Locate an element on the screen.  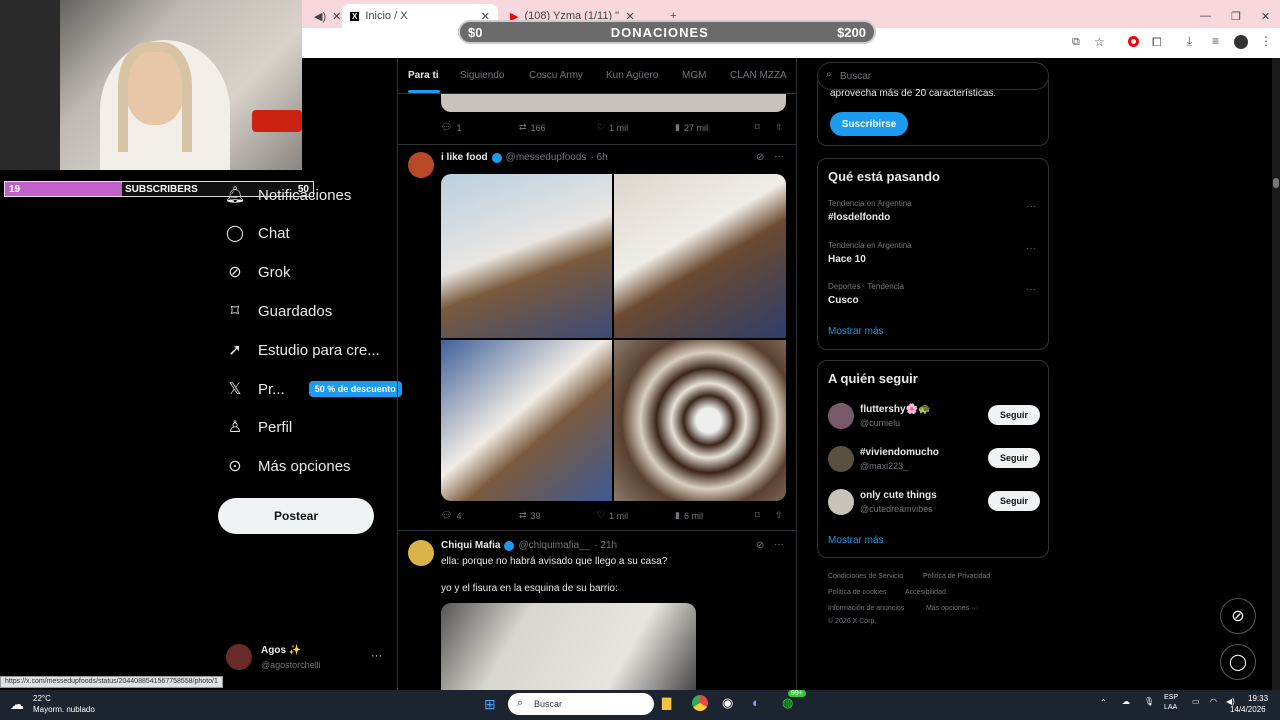
close-icon: ✕ is located at coordinates (336, 16).